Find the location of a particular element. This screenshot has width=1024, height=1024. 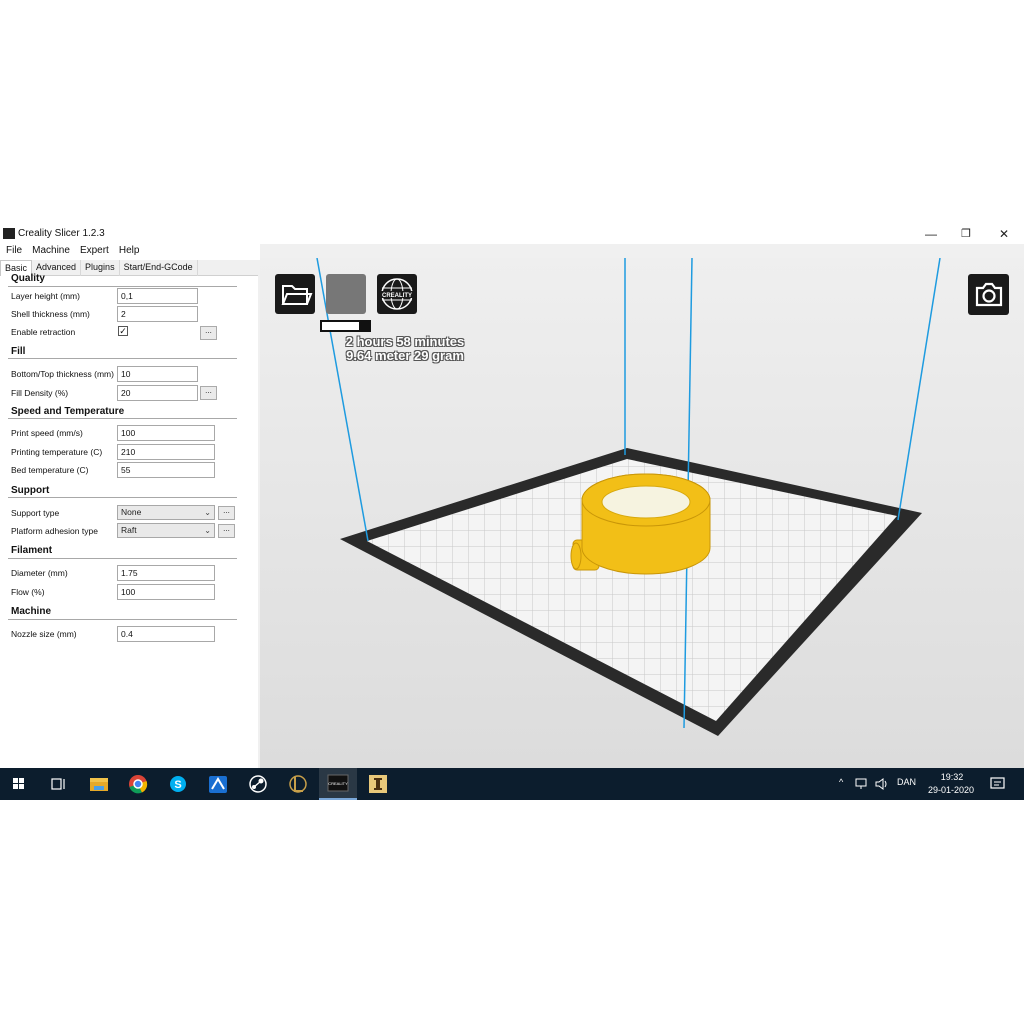

diameter-input: 1.75 is located at coordinates (166, 573).